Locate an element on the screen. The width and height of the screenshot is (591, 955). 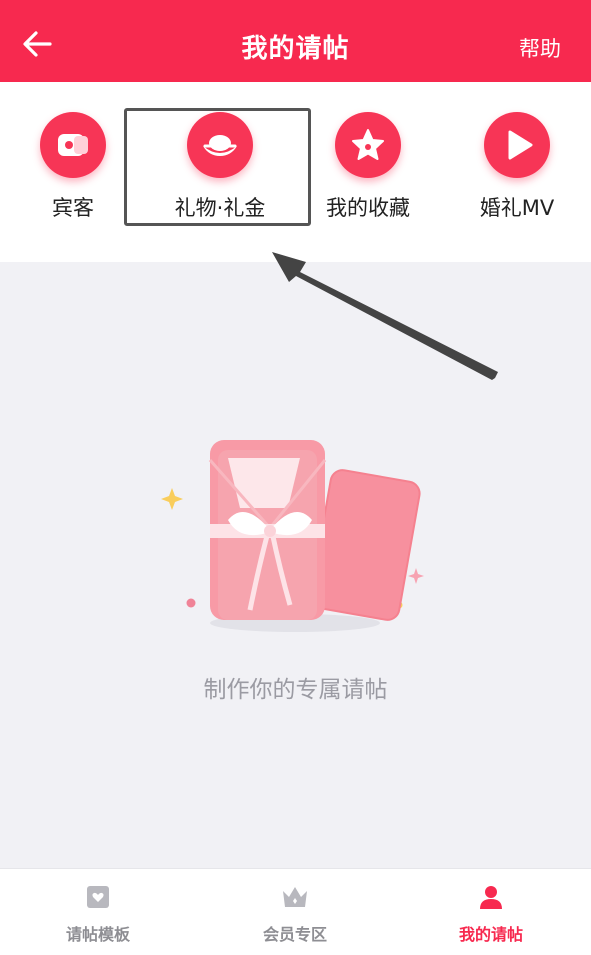
shortcut-guests-label: 宾客 is located at coordinates (73, 208).